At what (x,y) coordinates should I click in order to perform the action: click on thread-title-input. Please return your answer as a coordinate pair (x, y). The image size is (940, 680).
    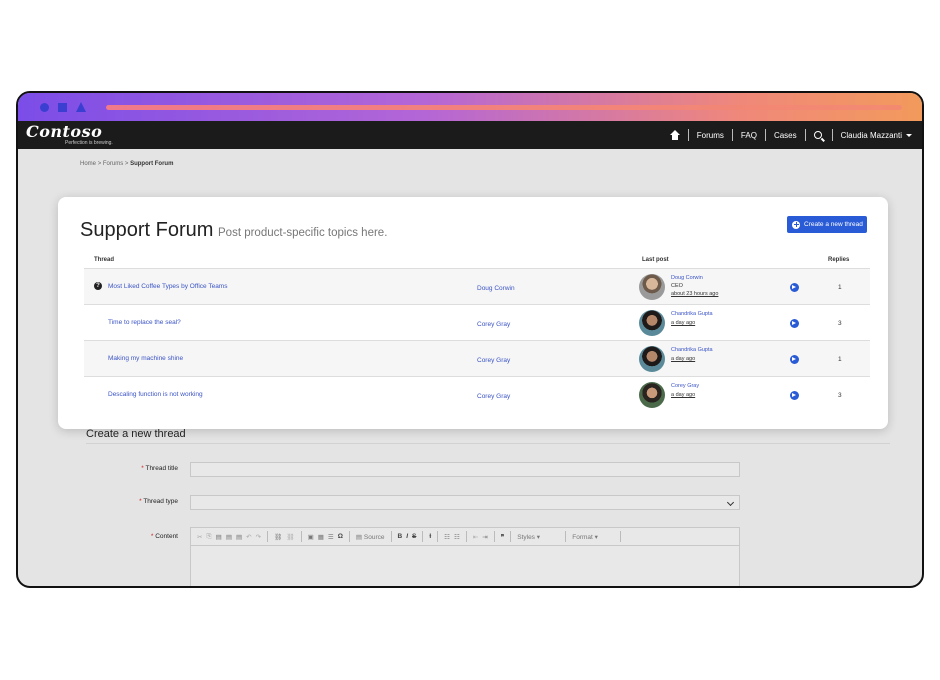
    Looking at the image, I should click on (465, 469).